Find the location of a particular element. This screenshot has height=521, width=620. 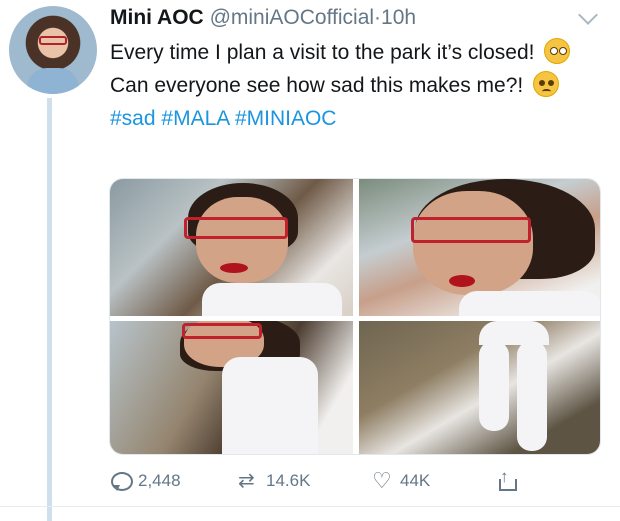

avatar is located at coordinates (53, 50).